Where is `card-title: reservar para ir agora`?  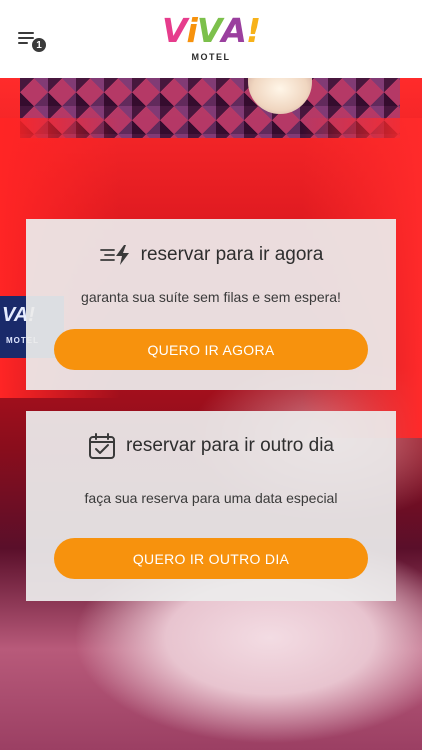
card-title: reservar para ir agora is located at coordinates (232, 254).